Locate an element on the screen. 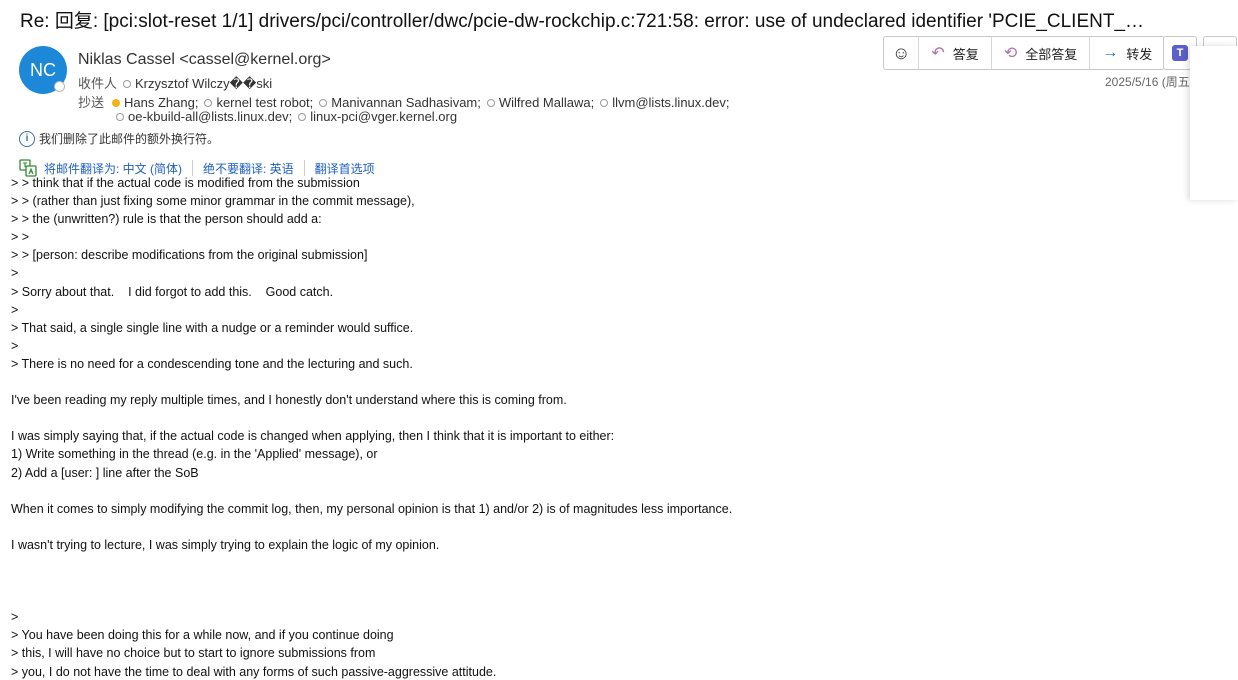  recipient-link: Manivannan Sadhasivam; is located at coordinates (406, 102).